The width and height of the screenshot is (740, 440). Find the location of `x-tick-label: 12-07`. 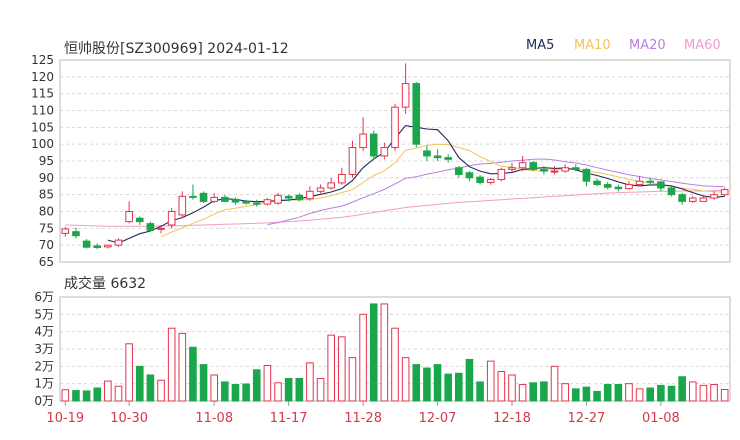

x-tick-label: 12-07 is located at coordinates (438, 418).